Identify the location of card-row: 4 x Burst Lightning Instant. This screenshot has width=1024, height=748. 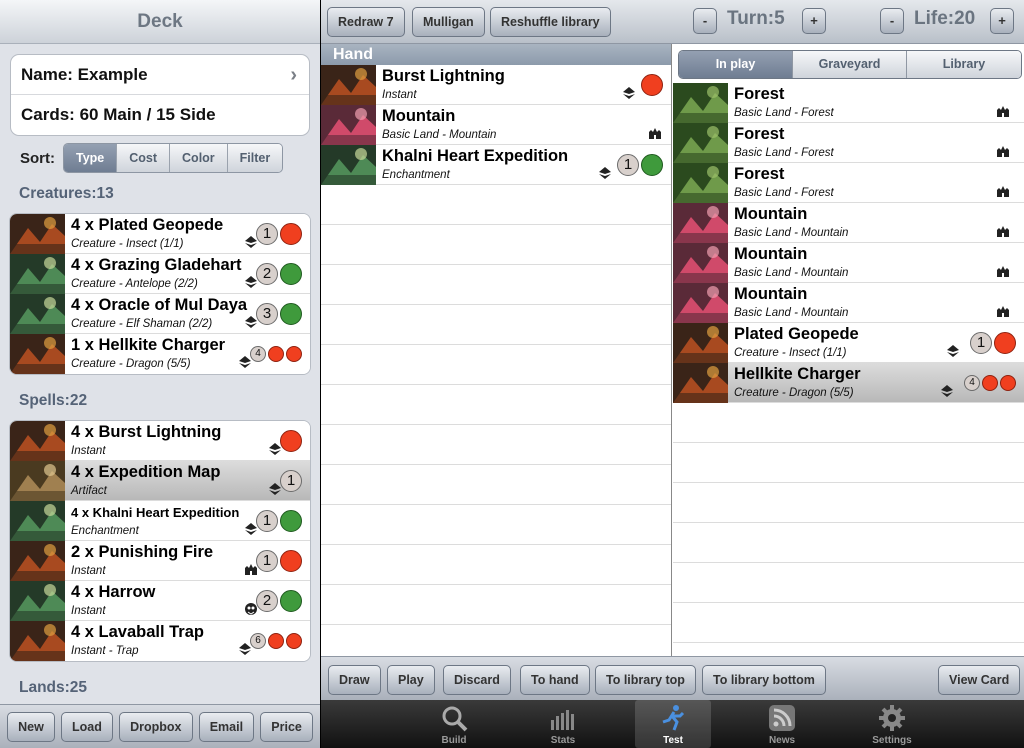
(160, 441).